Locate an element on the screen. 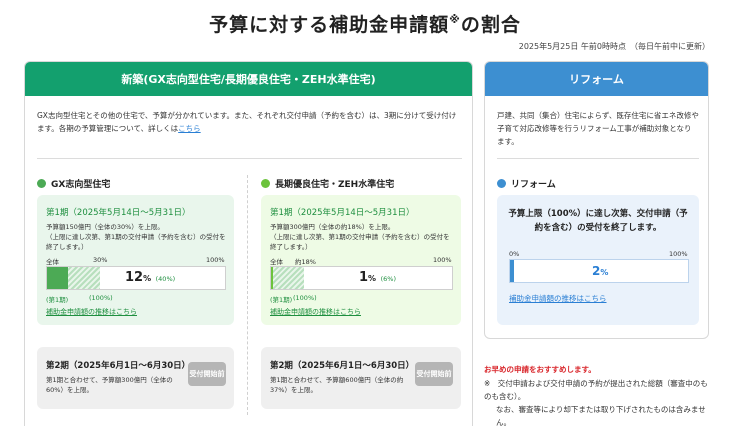  recommend-notice: お早めの申請をおすすめします。 is located at coordinates (540, 369).